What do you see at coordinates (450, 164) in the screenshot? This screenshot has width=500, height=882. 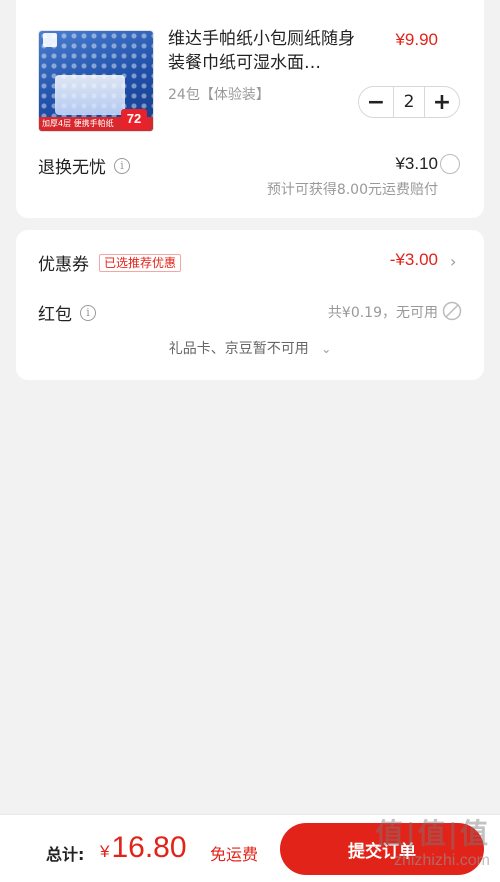 I see `return-service-radio` at bounding box center [450, 164].